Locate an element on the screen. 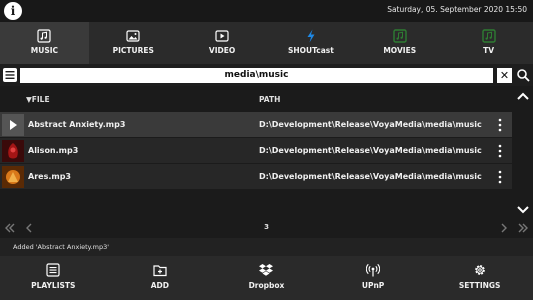  toolbar-label: SETTINGS is located at coordinates (479, 285).